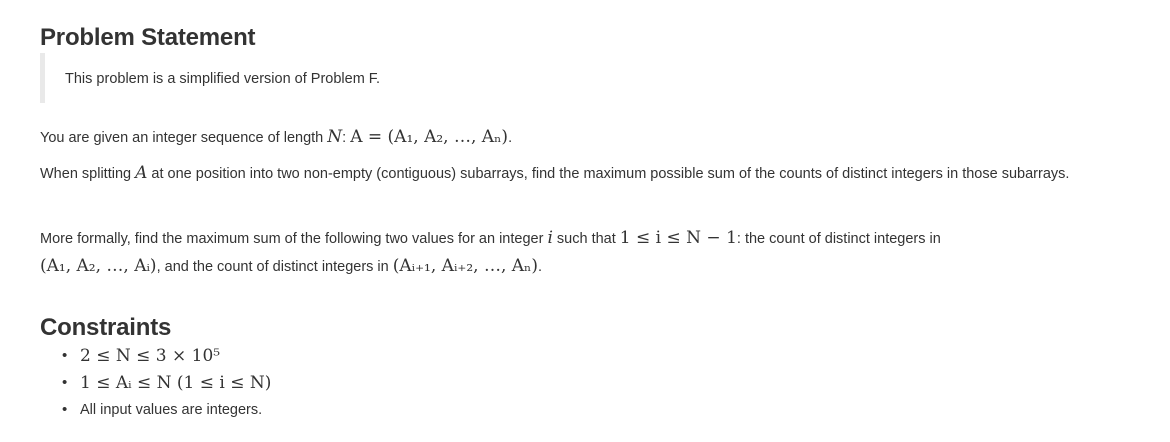 The height and width of the screenshot is (442, 1170). Describe the element at coordinates (88, 174) in the screenshot. I see `text: When splitting` at that location.